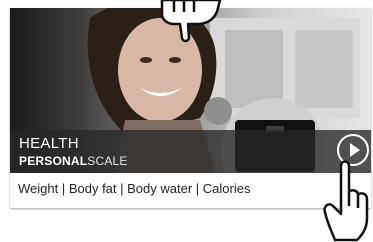 This screenshot has width=373, height=242. I want to click on play-icon, so click(354, 150).